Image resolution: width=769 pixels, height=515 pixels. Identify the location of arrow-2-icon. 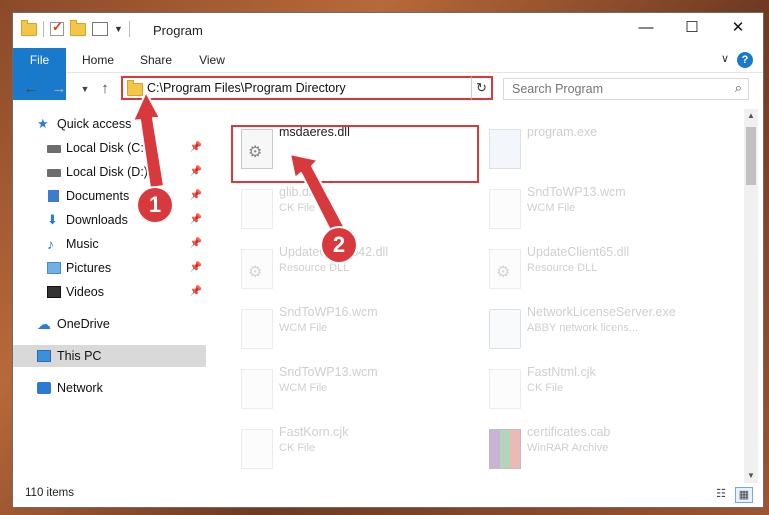
(318, 196).